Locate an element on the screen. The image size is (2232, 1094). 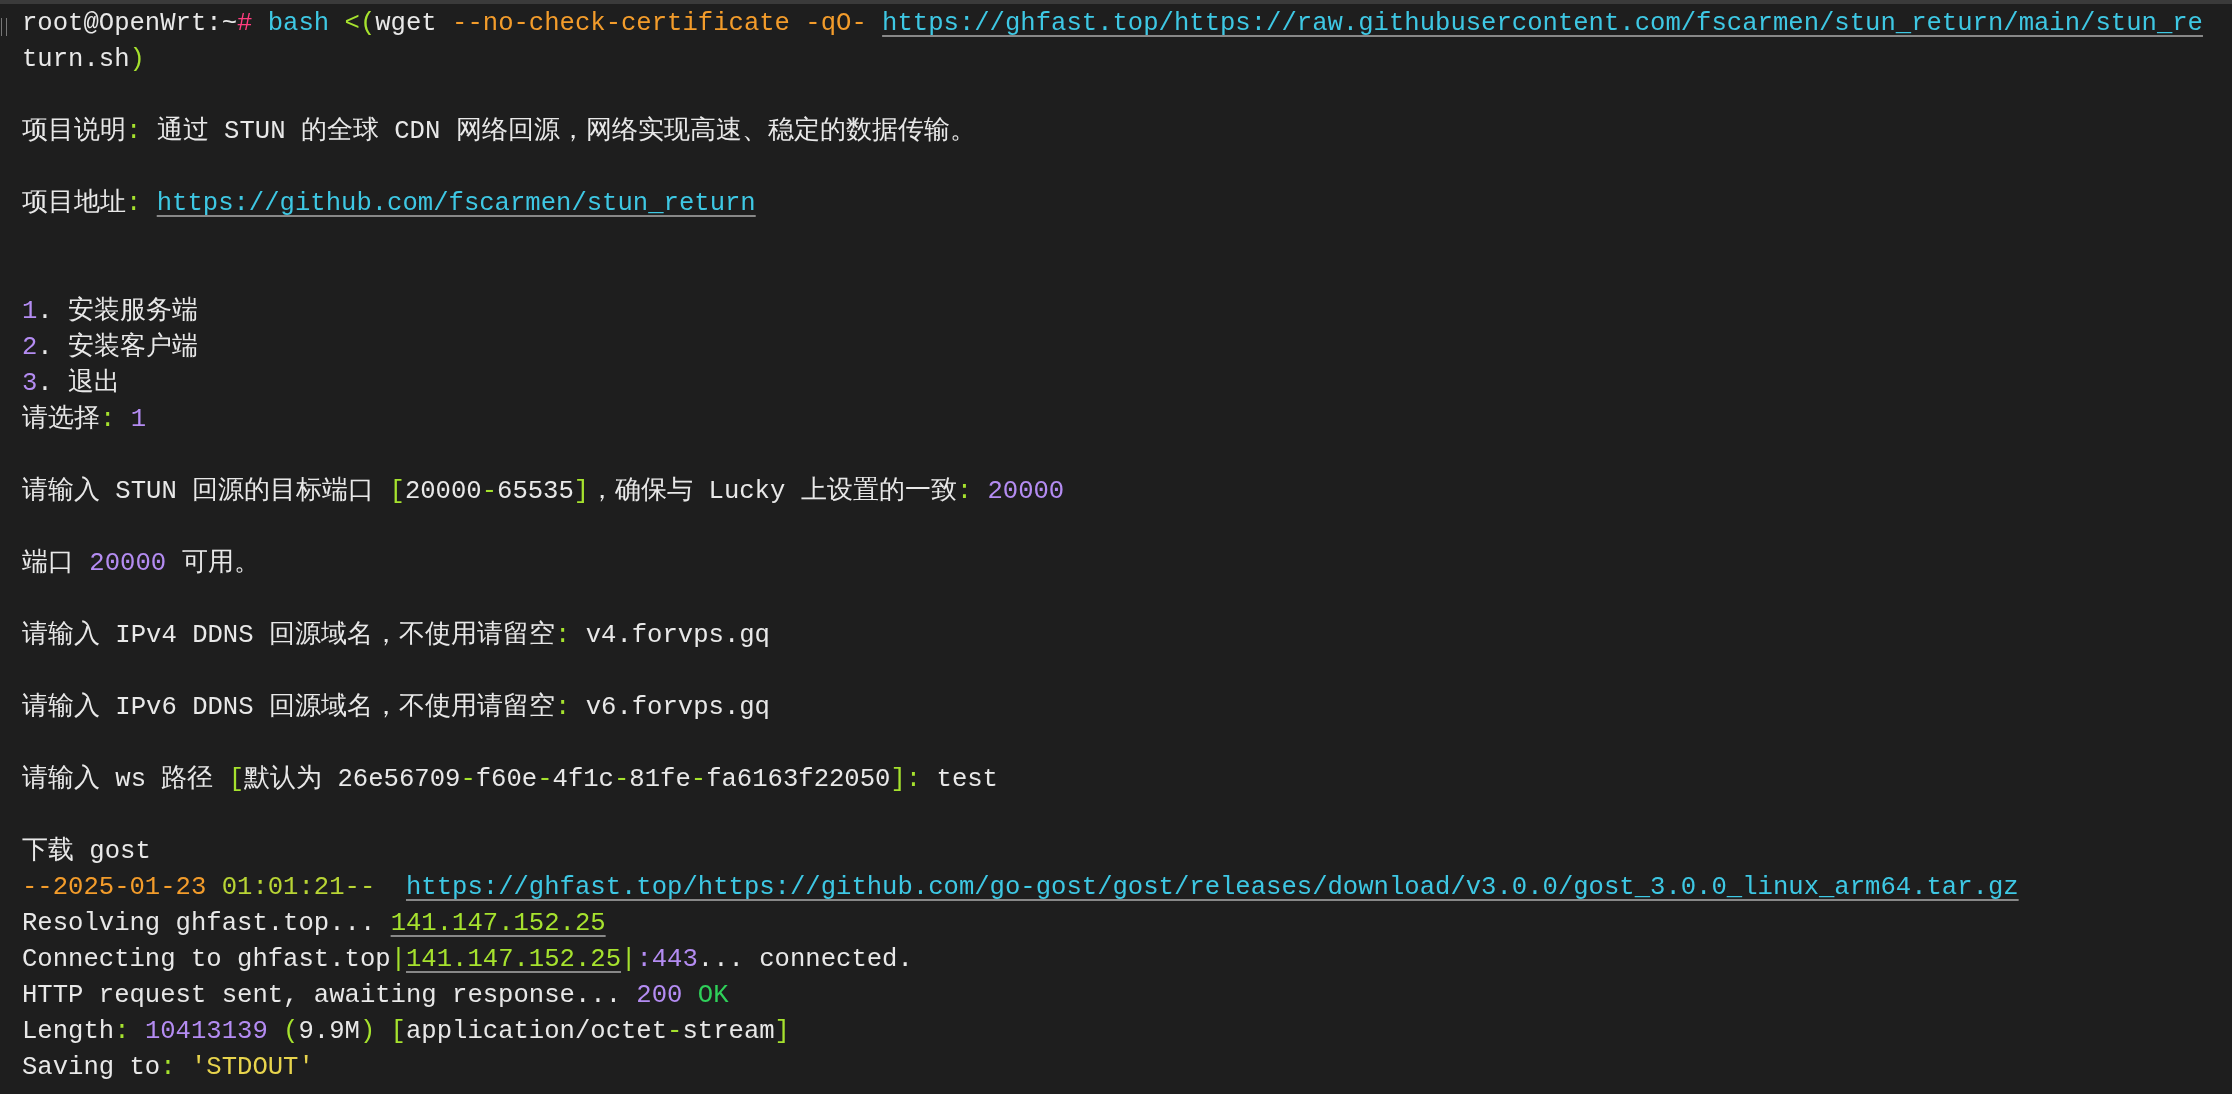
terminal-line: 请选择: 1 is located at coordinates (84, 420).